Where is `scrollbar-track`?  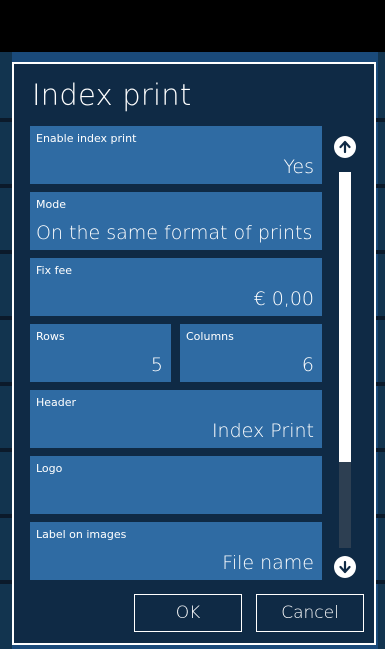
scrollbar-track is located at coordinates (345, 360).